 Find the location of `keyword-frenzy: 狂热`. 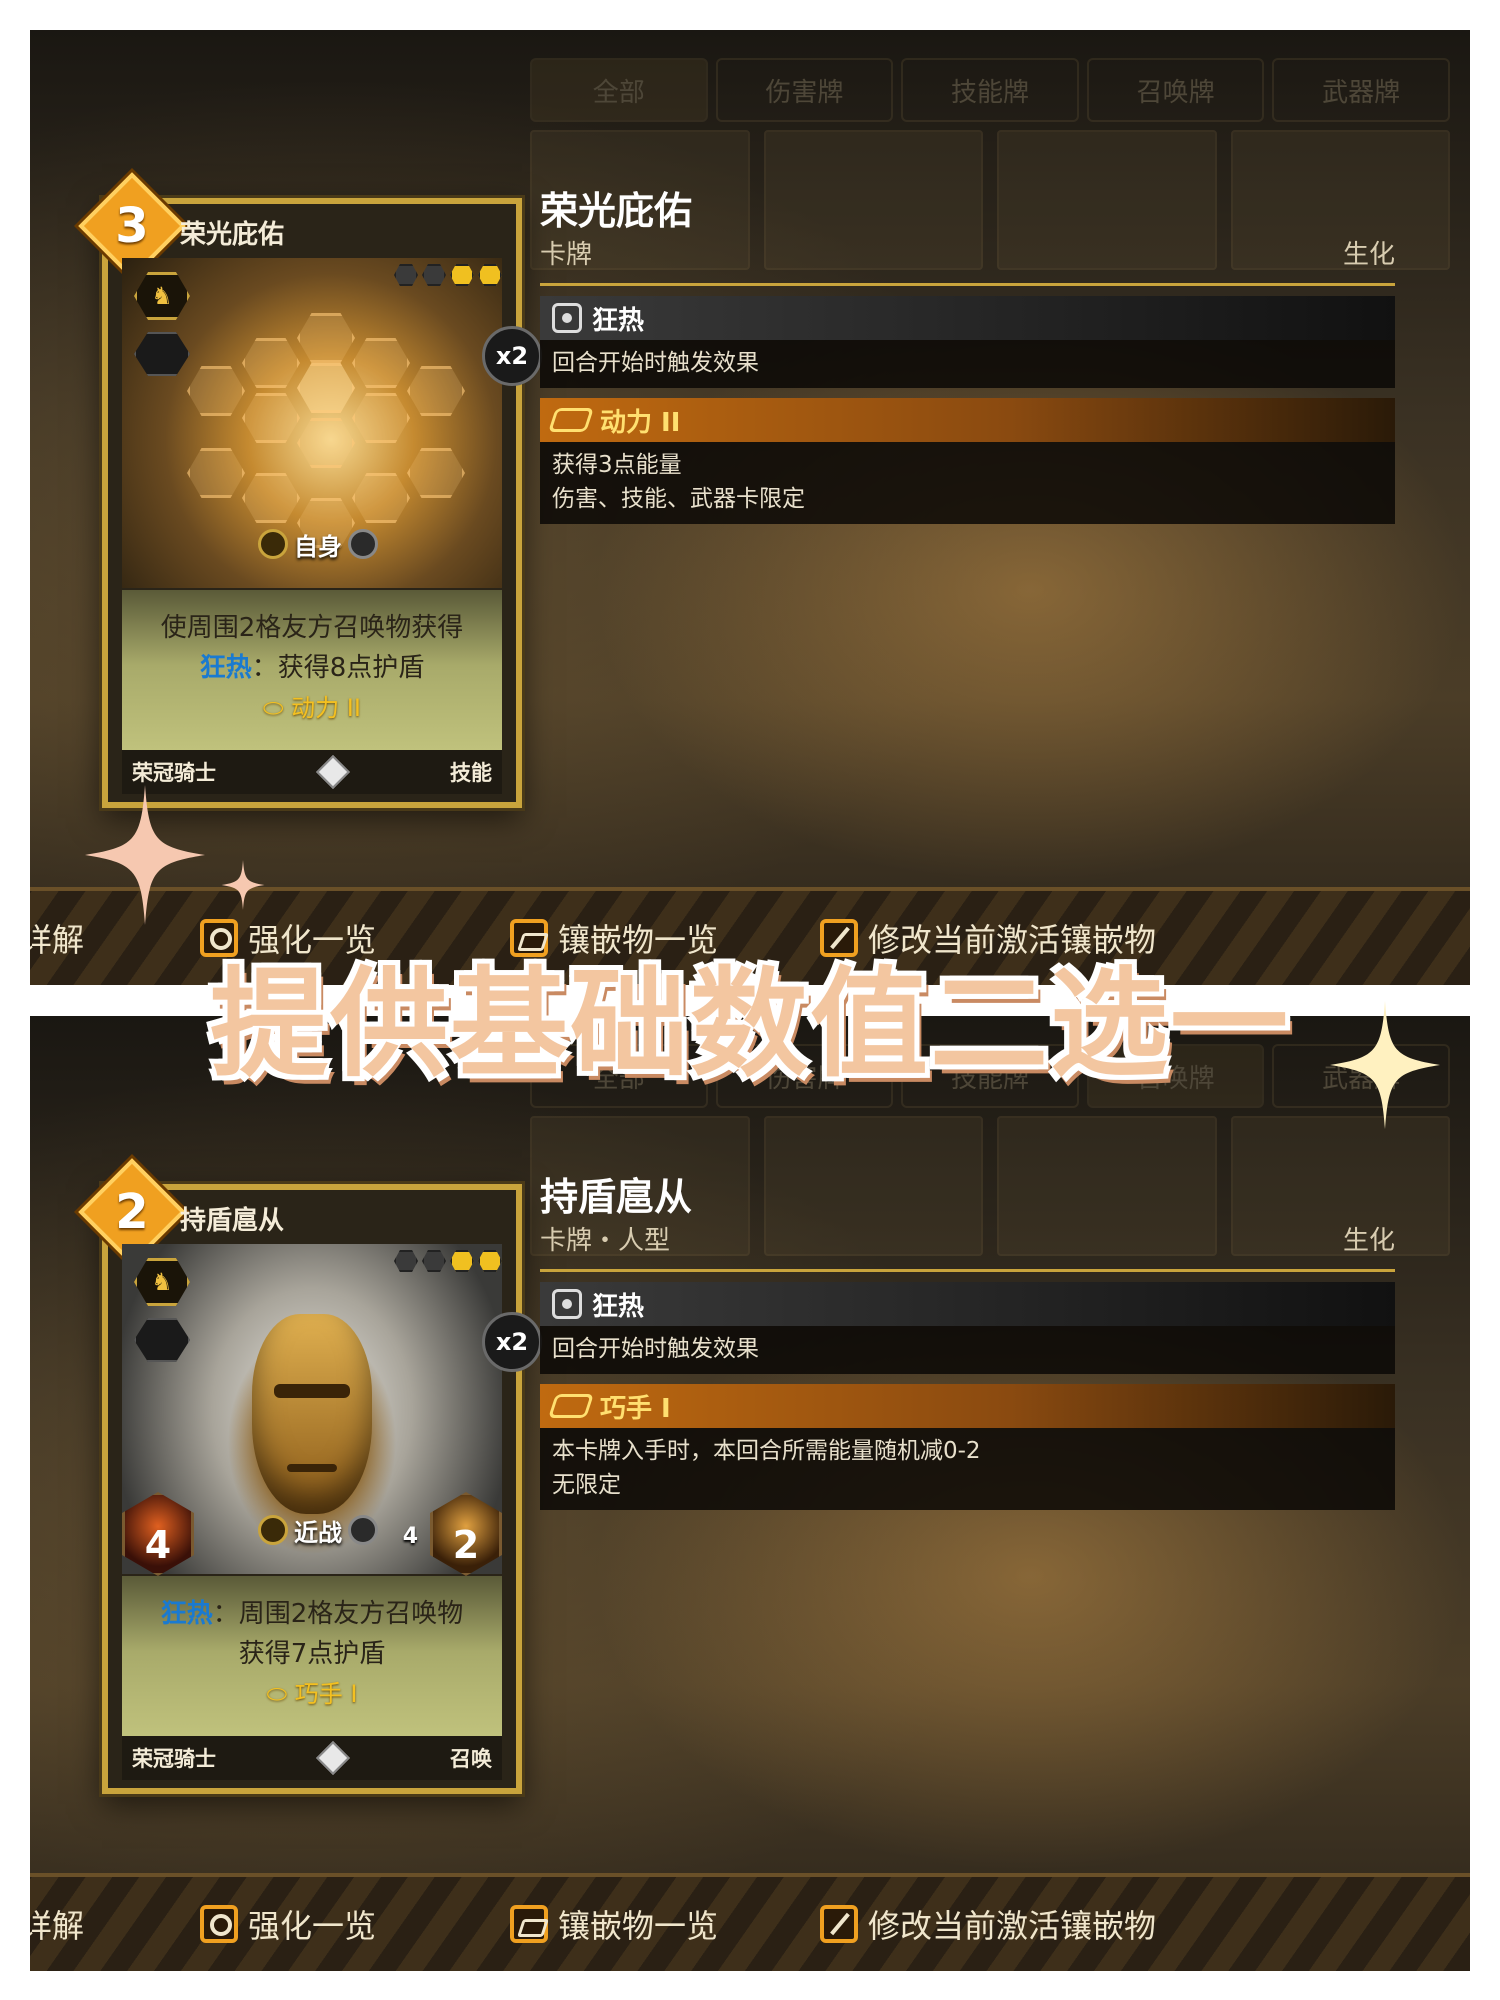

keyword-frenzy: 狂热 is located at coordinates (186, 1614).